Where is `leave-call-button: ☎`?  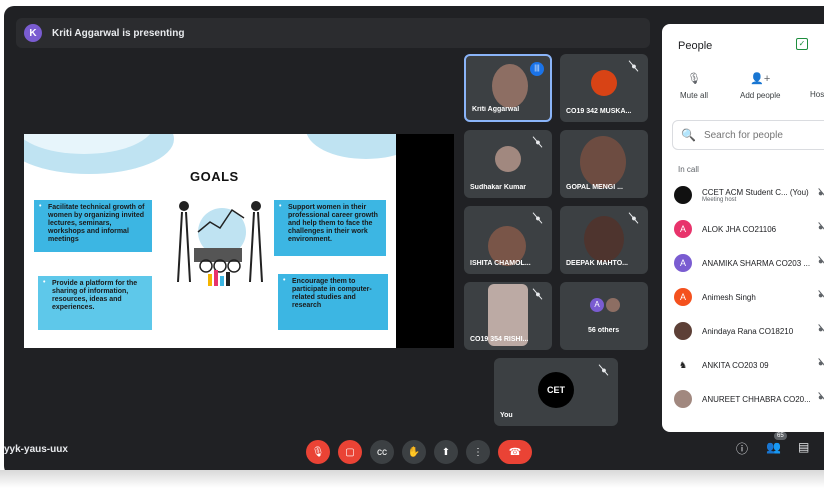 leave-call-button: ☎ is located at coordinates (515, 452).